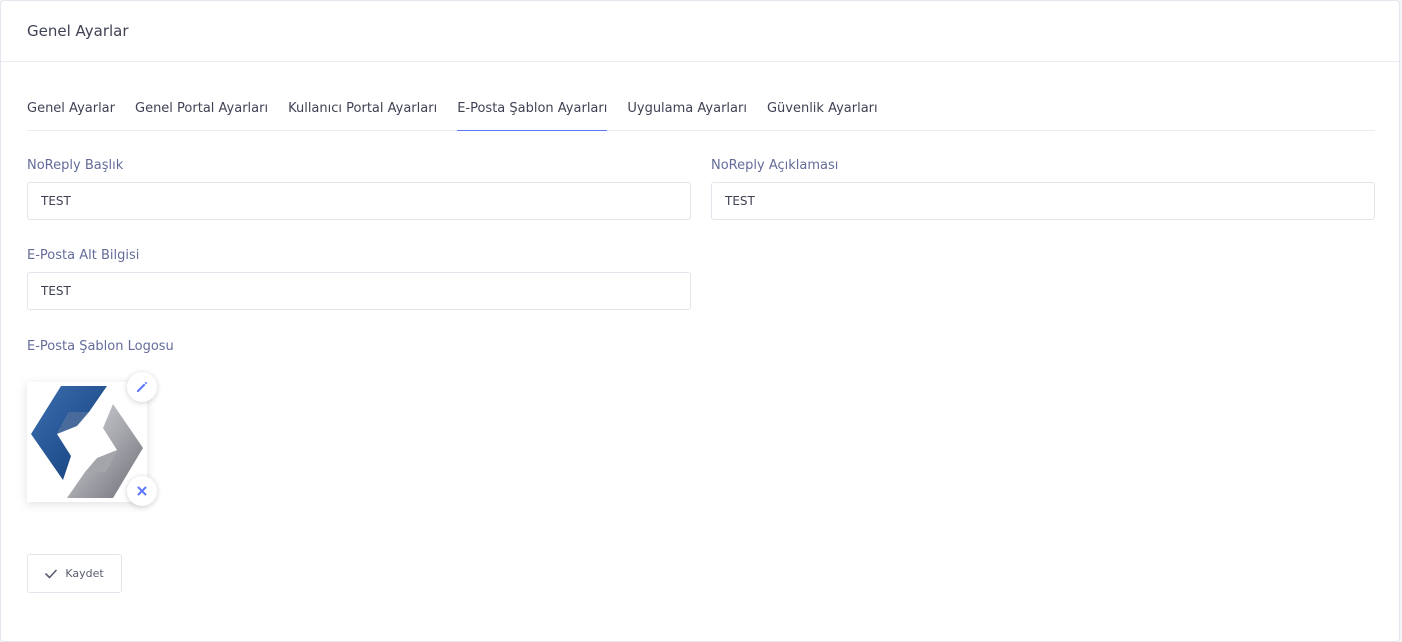  Describe the element at coordinates (1043, 201) in the screenshot. I see `noreply-desc-input` at that location.